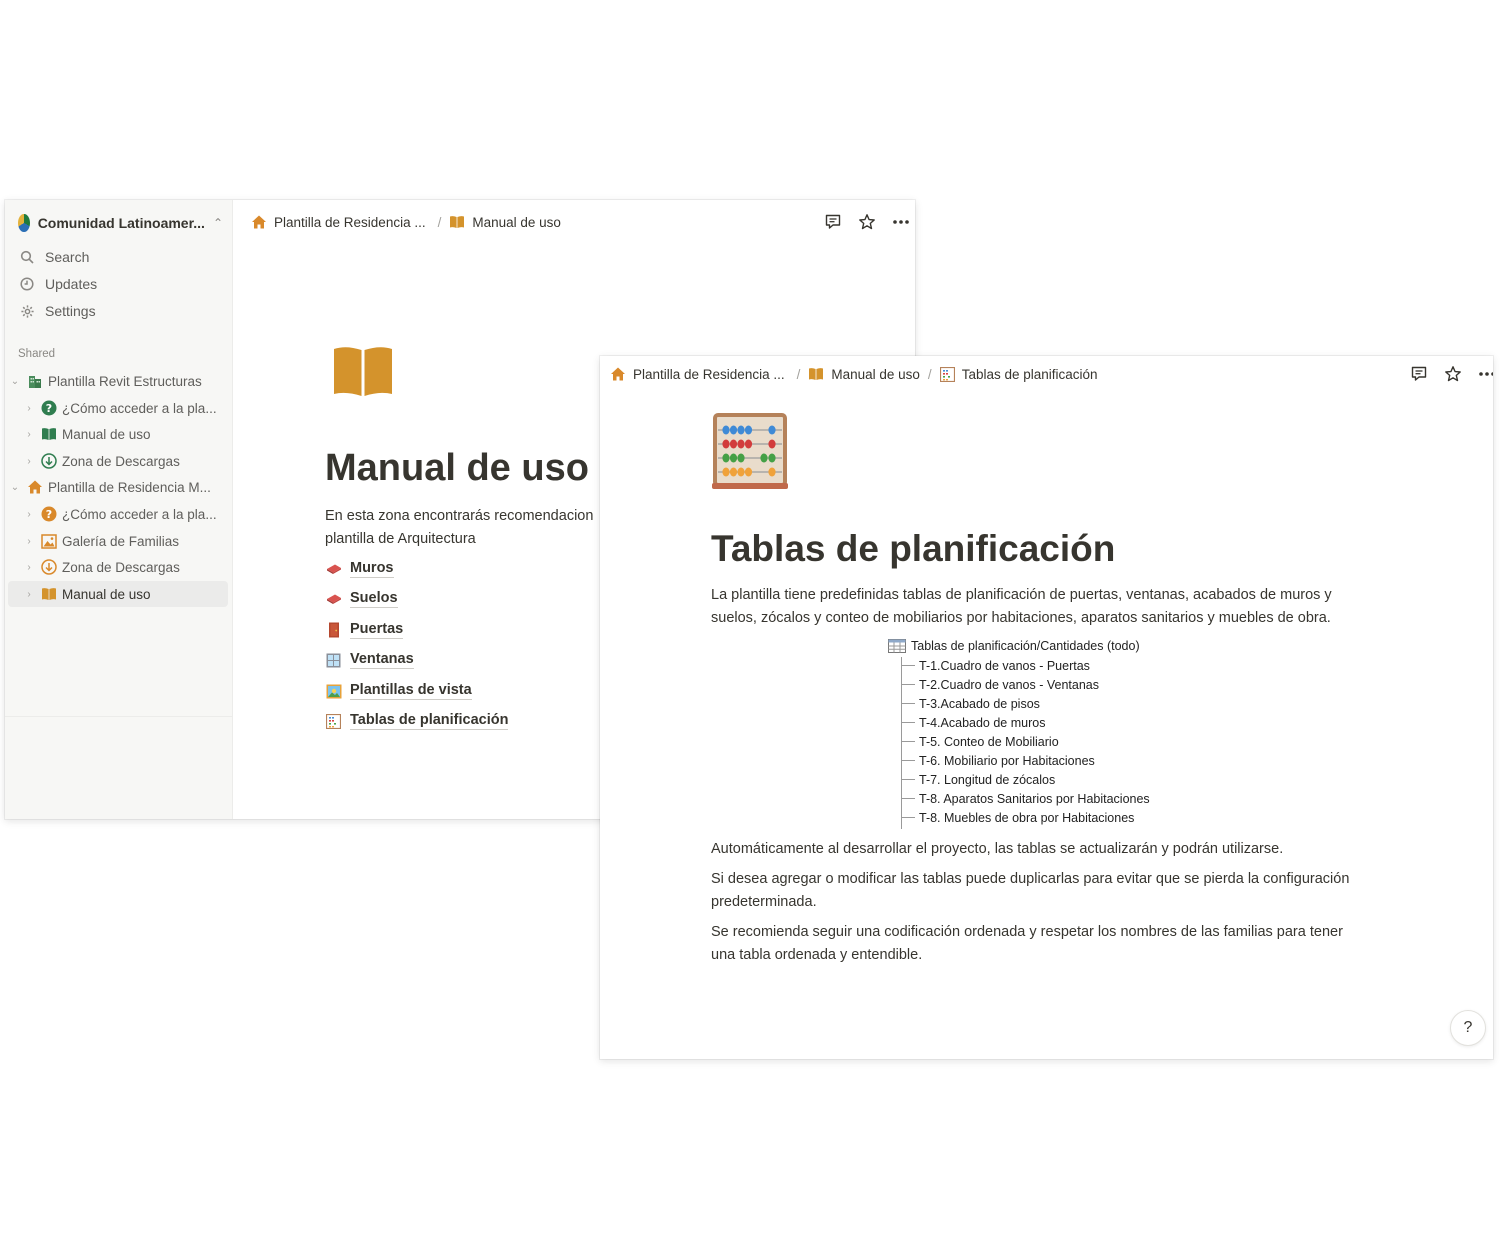 The width and height of the screenshot is (1500, 1244). I want to click on page-intro-line-2: plantilla de Arquitectura, so click(400, 539).